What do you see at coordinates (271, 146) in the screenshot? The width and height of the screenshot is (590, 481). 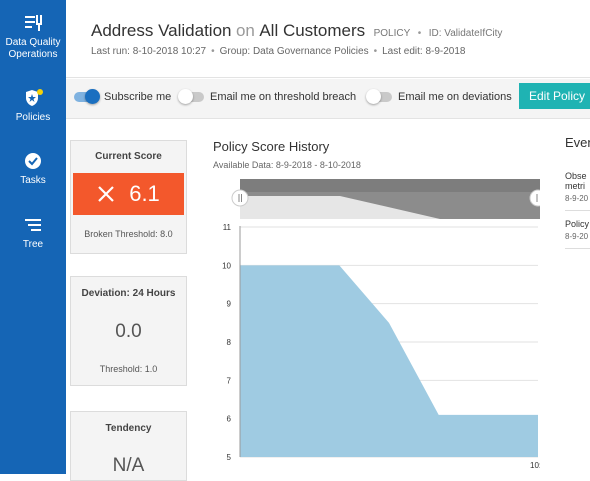 I see `chart-title: Policy Score History` at bounding box center [271, 146].